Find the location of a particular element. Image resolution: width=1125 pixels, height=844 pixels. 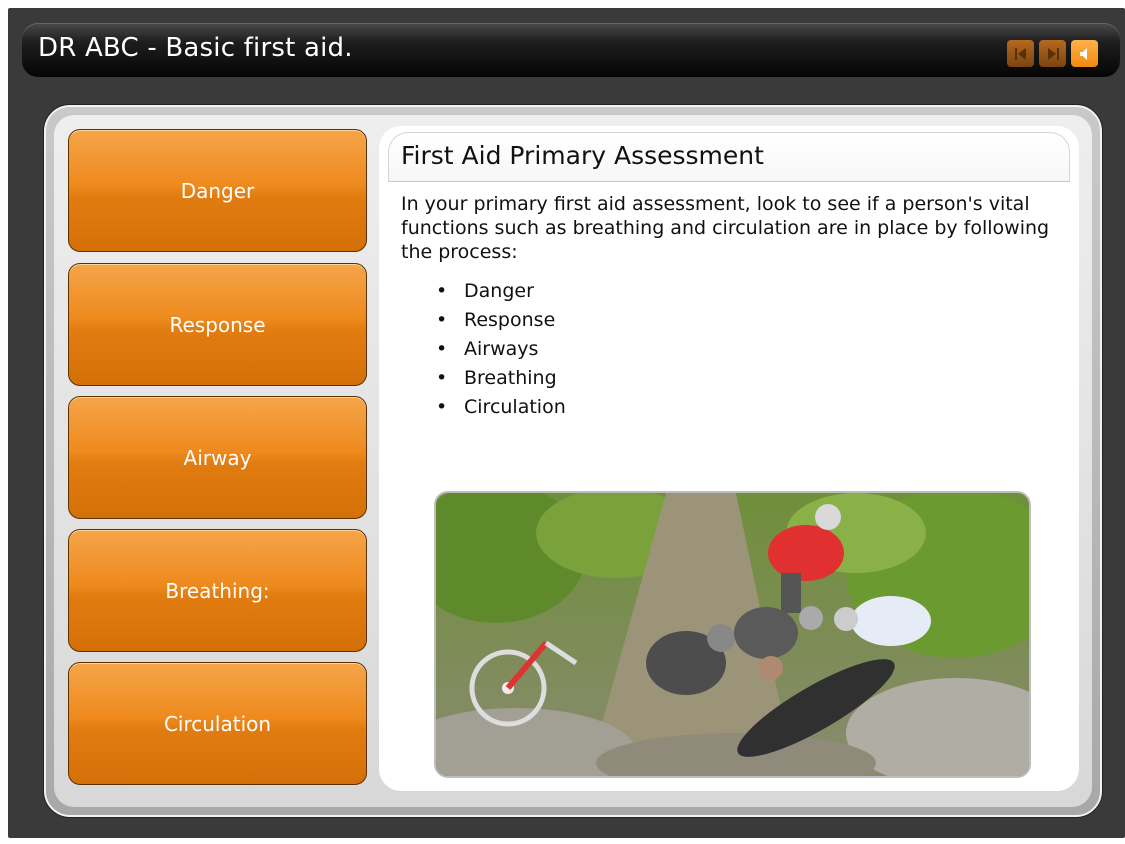

list-item: Danger is located at coordinates (586, 291).